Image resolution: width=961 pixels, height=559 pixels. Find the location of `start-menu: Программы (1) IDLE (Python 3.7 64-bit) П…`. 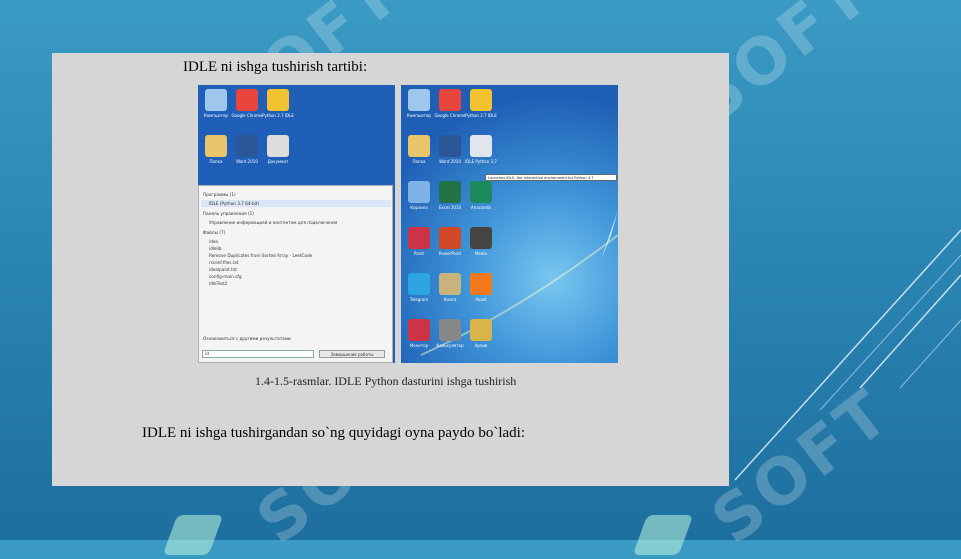

start-menu: Программы (1) IDLE (Python 3.7 64-bit) П… is located at coordinates (295, 274).